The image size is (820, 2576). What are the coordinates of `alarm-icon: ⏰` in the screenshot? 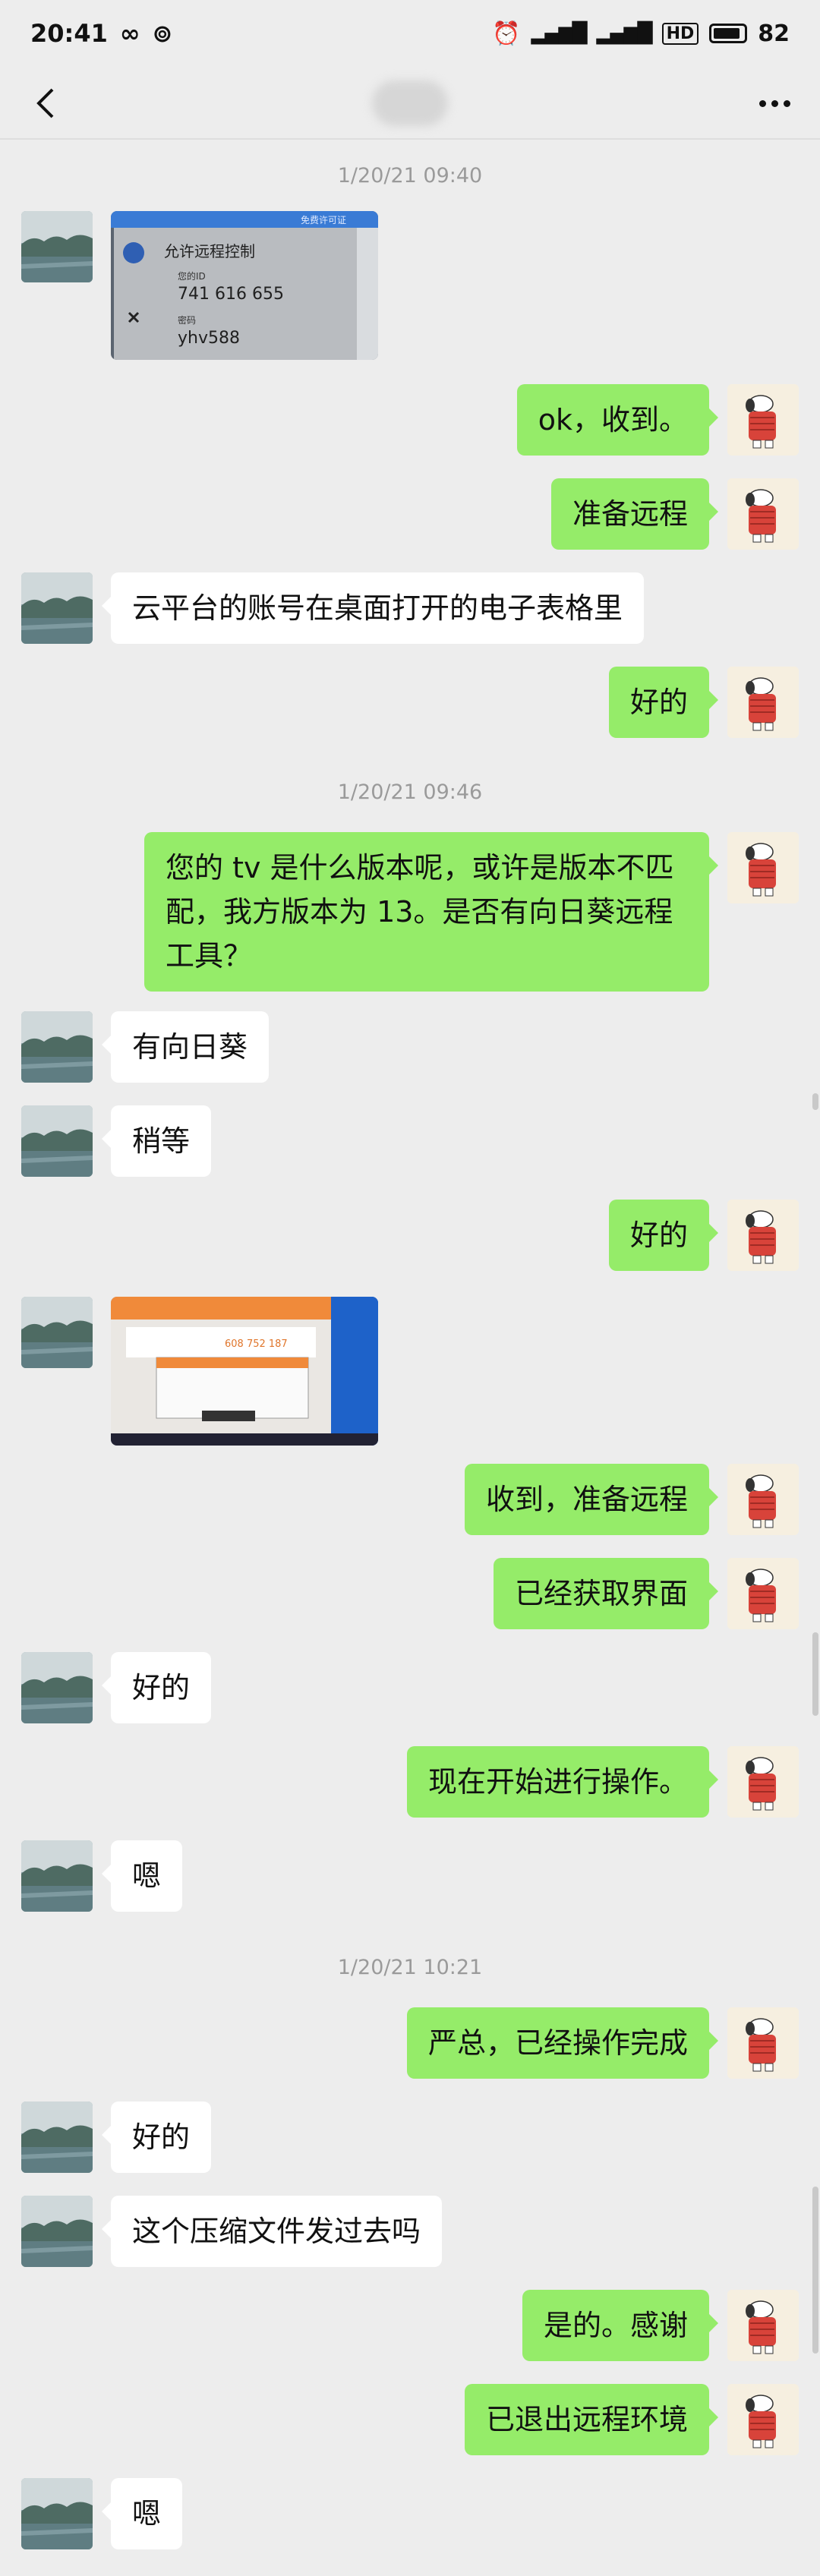 It's located at (507, 33).